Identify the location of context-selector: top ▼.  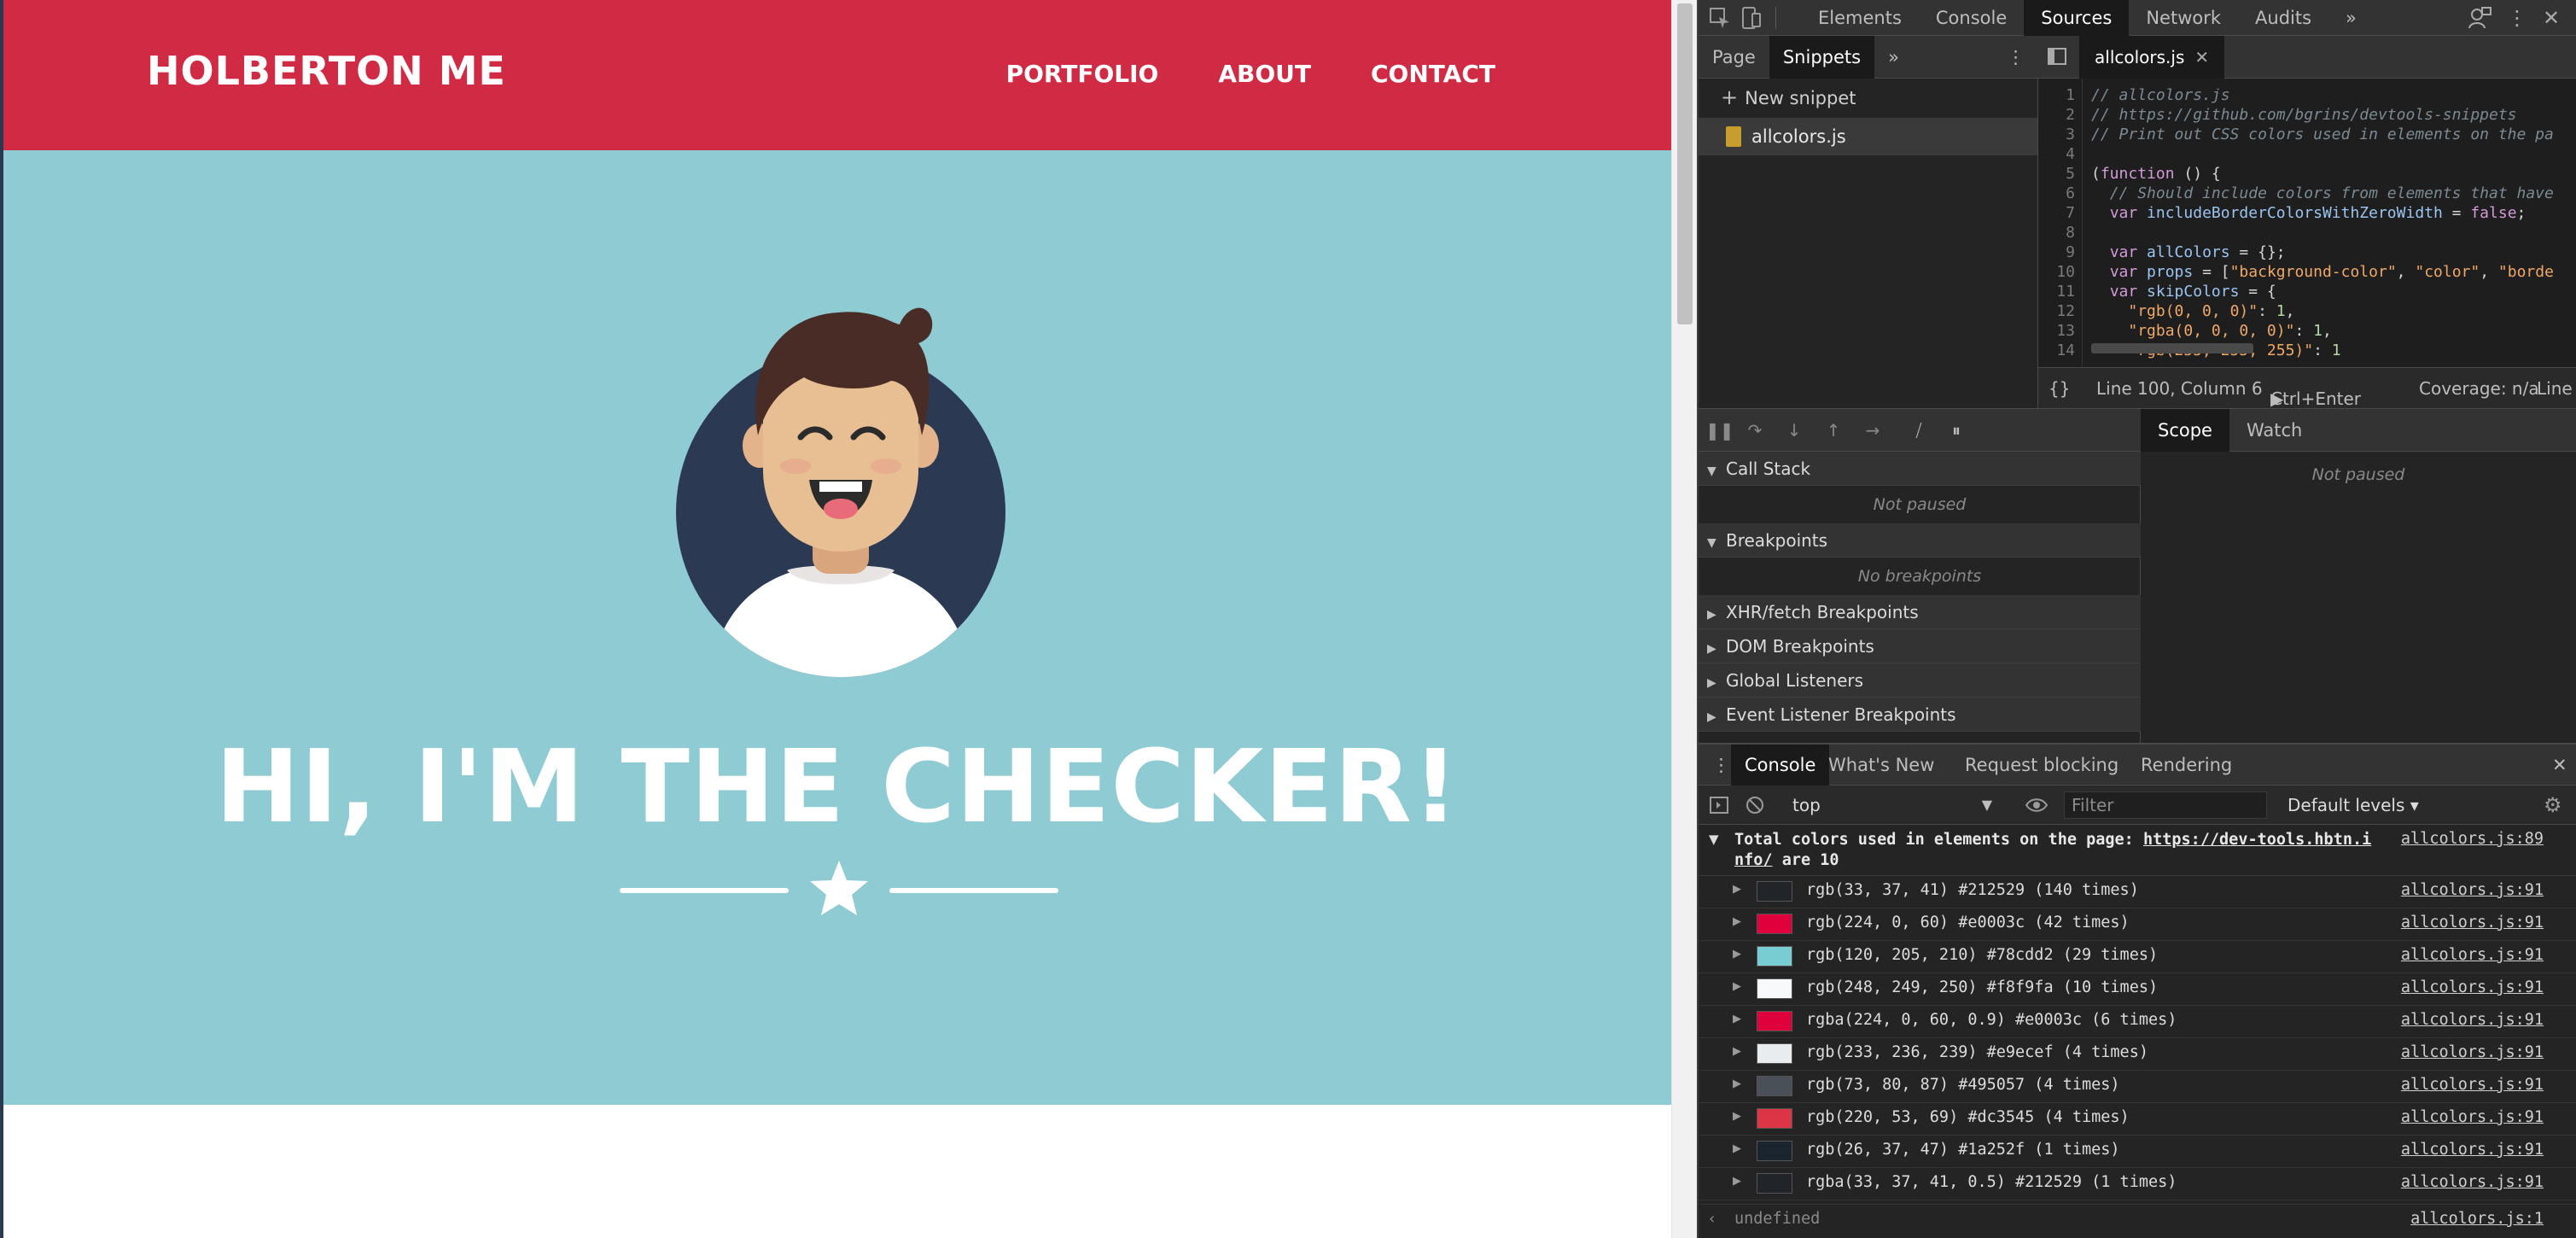
(1892, 805).